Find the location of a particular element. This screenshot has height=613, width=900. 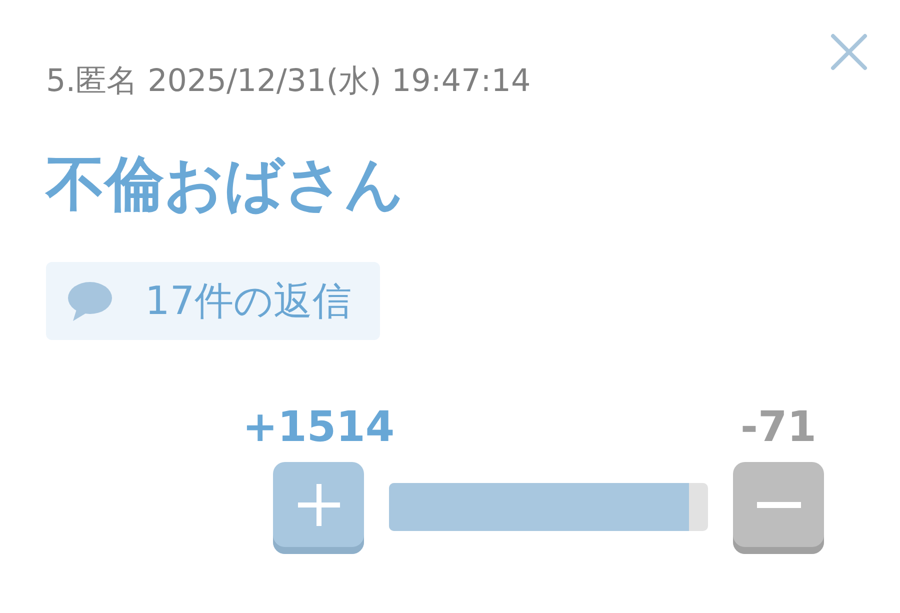

post-time: 19:47:14 is located at coordinates (461, 81).